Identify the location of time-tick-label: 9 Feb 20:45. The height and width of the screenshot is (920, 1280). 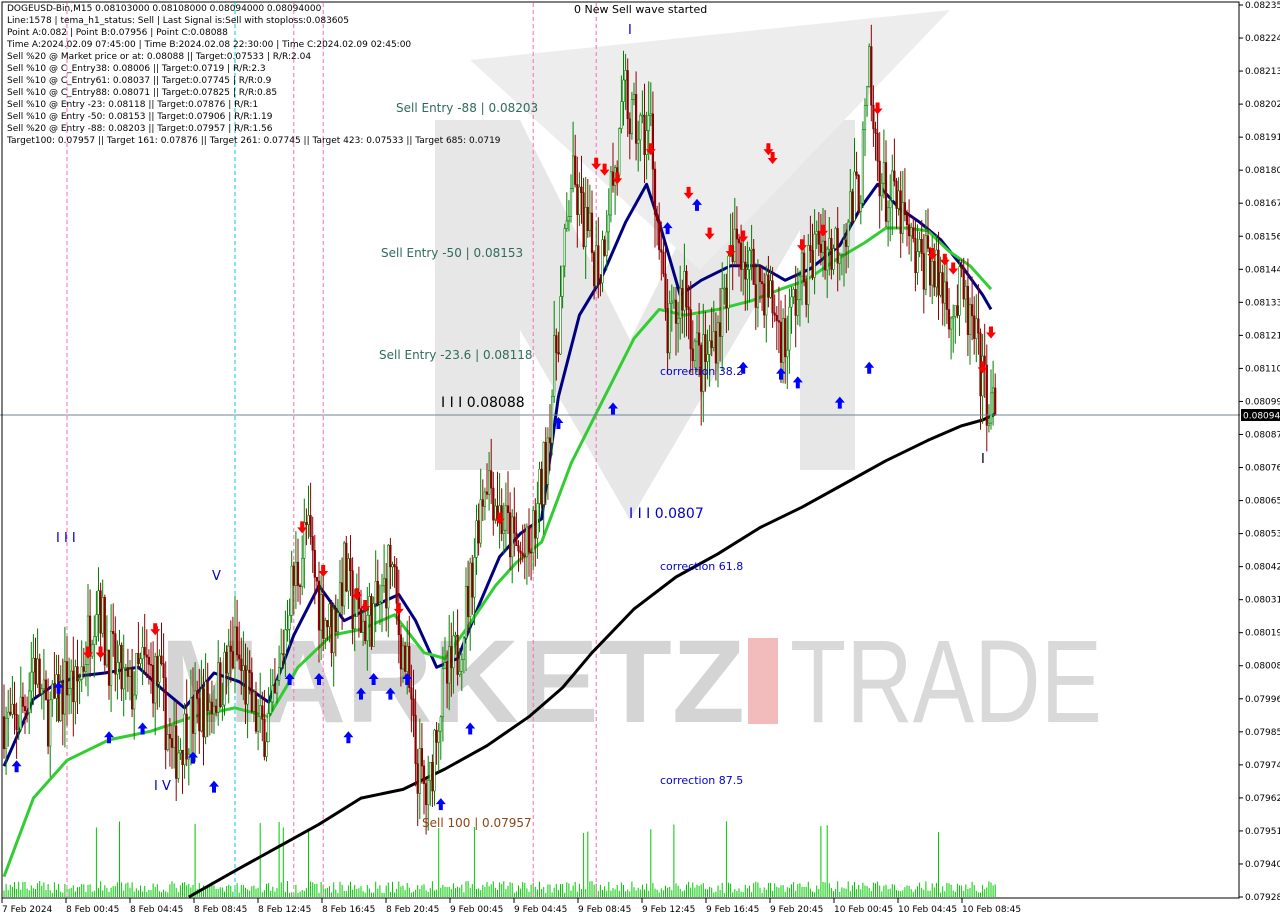
(796, 910).